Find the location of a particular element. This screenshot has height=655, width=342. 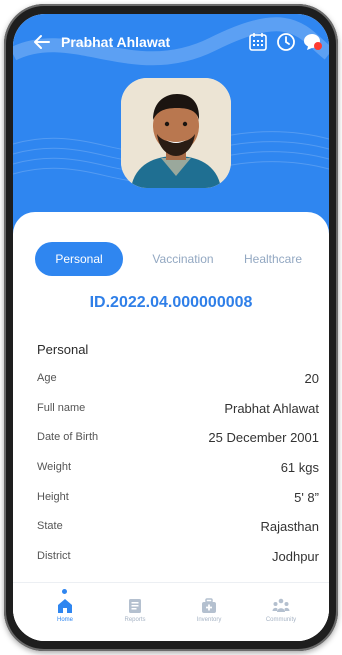

nav-label: Community is located at coordinates (281, 620).